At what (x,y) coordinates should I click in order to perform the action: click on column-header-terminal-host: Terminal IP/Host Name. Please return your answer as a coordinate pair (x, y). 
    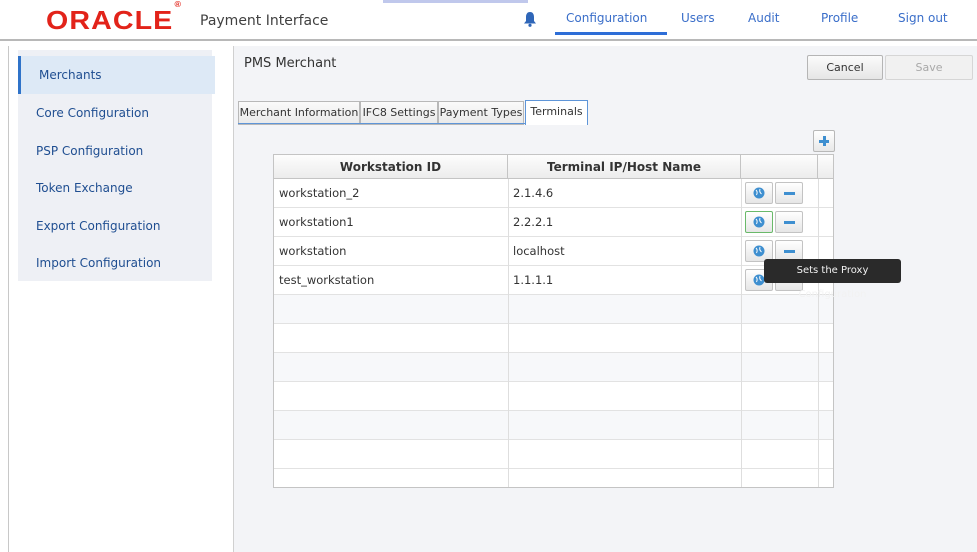
    Looking at the image, I should click on (624, 167).